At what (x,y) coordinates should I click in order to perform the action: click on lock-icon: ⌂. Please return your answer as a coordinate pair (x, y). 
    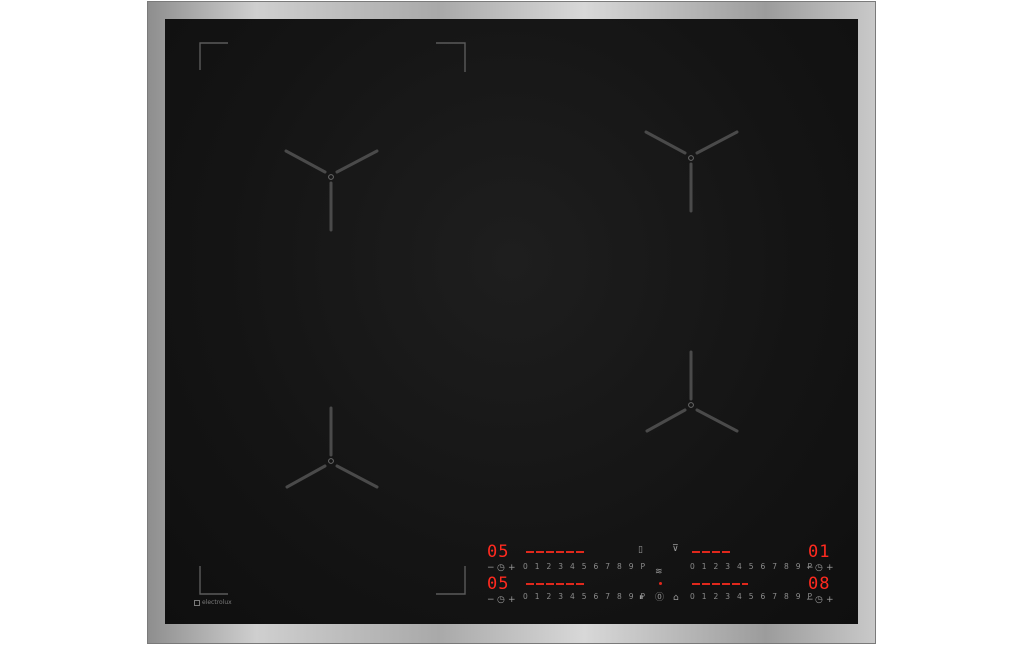
    Looking at the image, I should click on (676, 598).